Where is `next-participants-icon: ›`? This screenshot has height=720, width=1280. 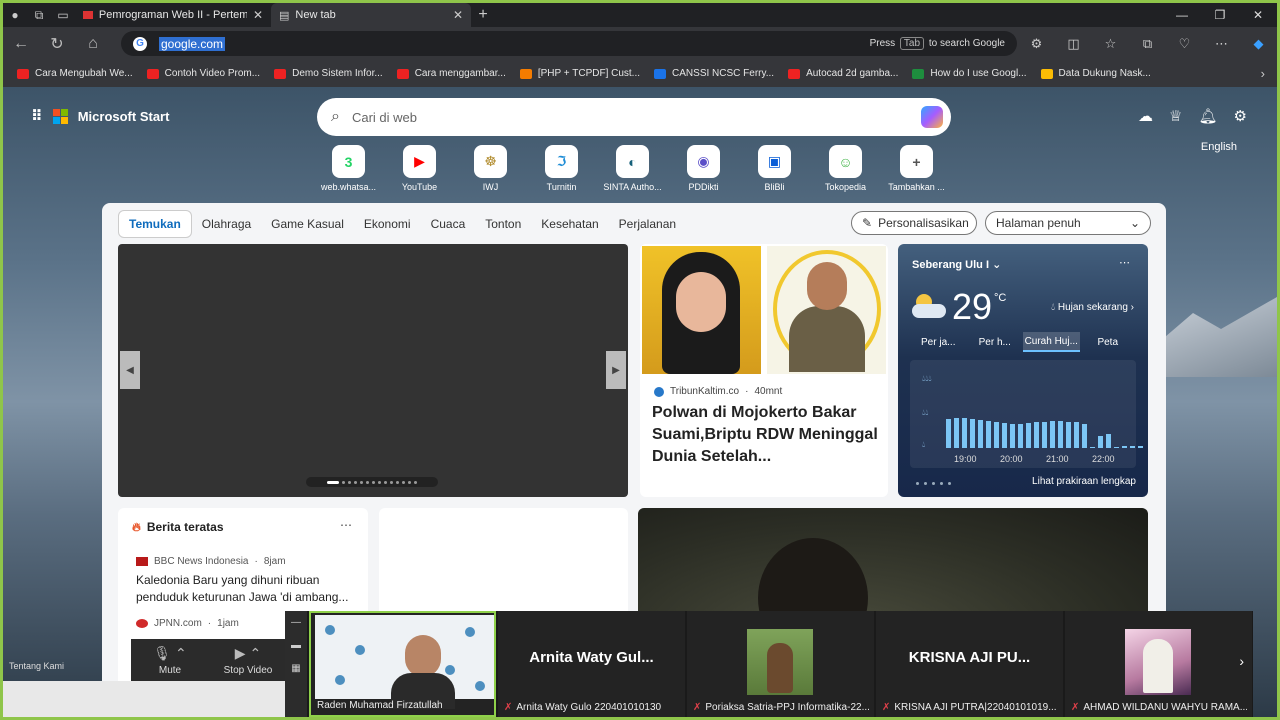 next-participants-icon: › is located at coordinates (1241, 661).